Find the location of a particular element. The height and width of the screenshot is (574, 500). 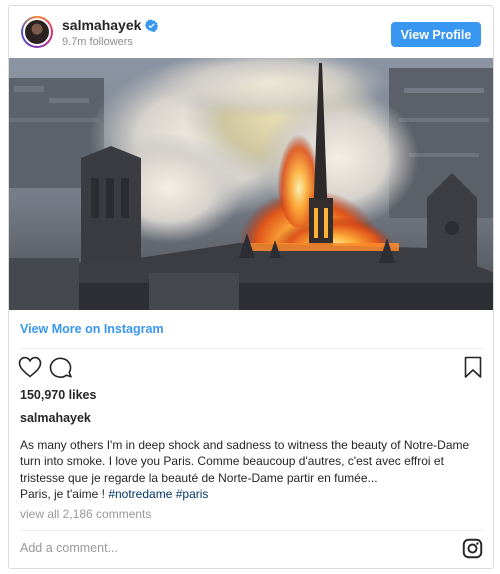

caption-author: salmahayek is located at coordinates (55, 418).